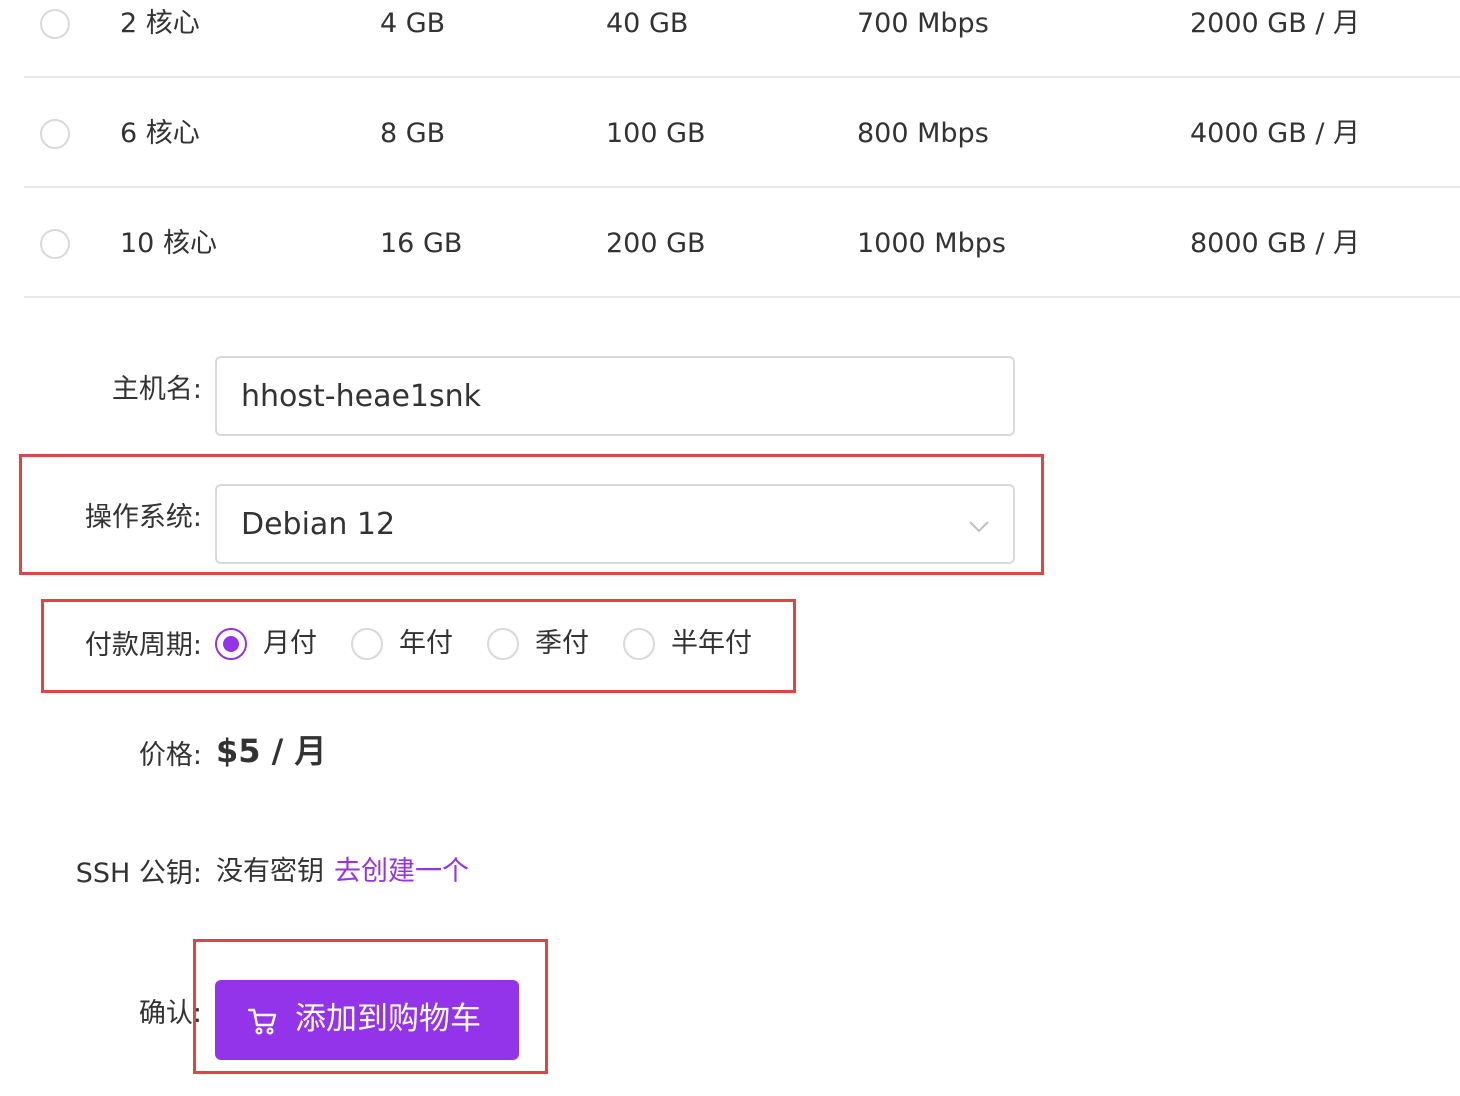 The height and width of the screenshot is (1096, 1460). What do you see at coordinates (742, 133) in the screenshot?
I see `plan-row: 6 核心 8 GB 100 GB 800 Mbps 4000 GB / 月` at bounding box center [742, 133].